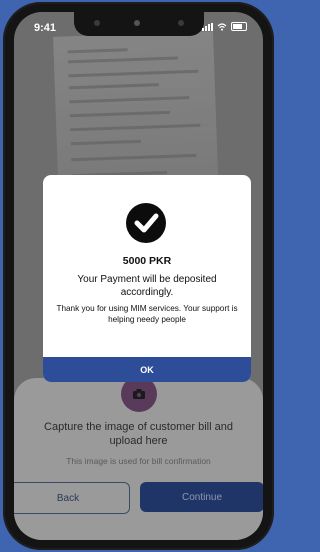 Image resolution: width=320 pixels, height=552 pixels. I want to click on wifi-icon, so click(222, 26).